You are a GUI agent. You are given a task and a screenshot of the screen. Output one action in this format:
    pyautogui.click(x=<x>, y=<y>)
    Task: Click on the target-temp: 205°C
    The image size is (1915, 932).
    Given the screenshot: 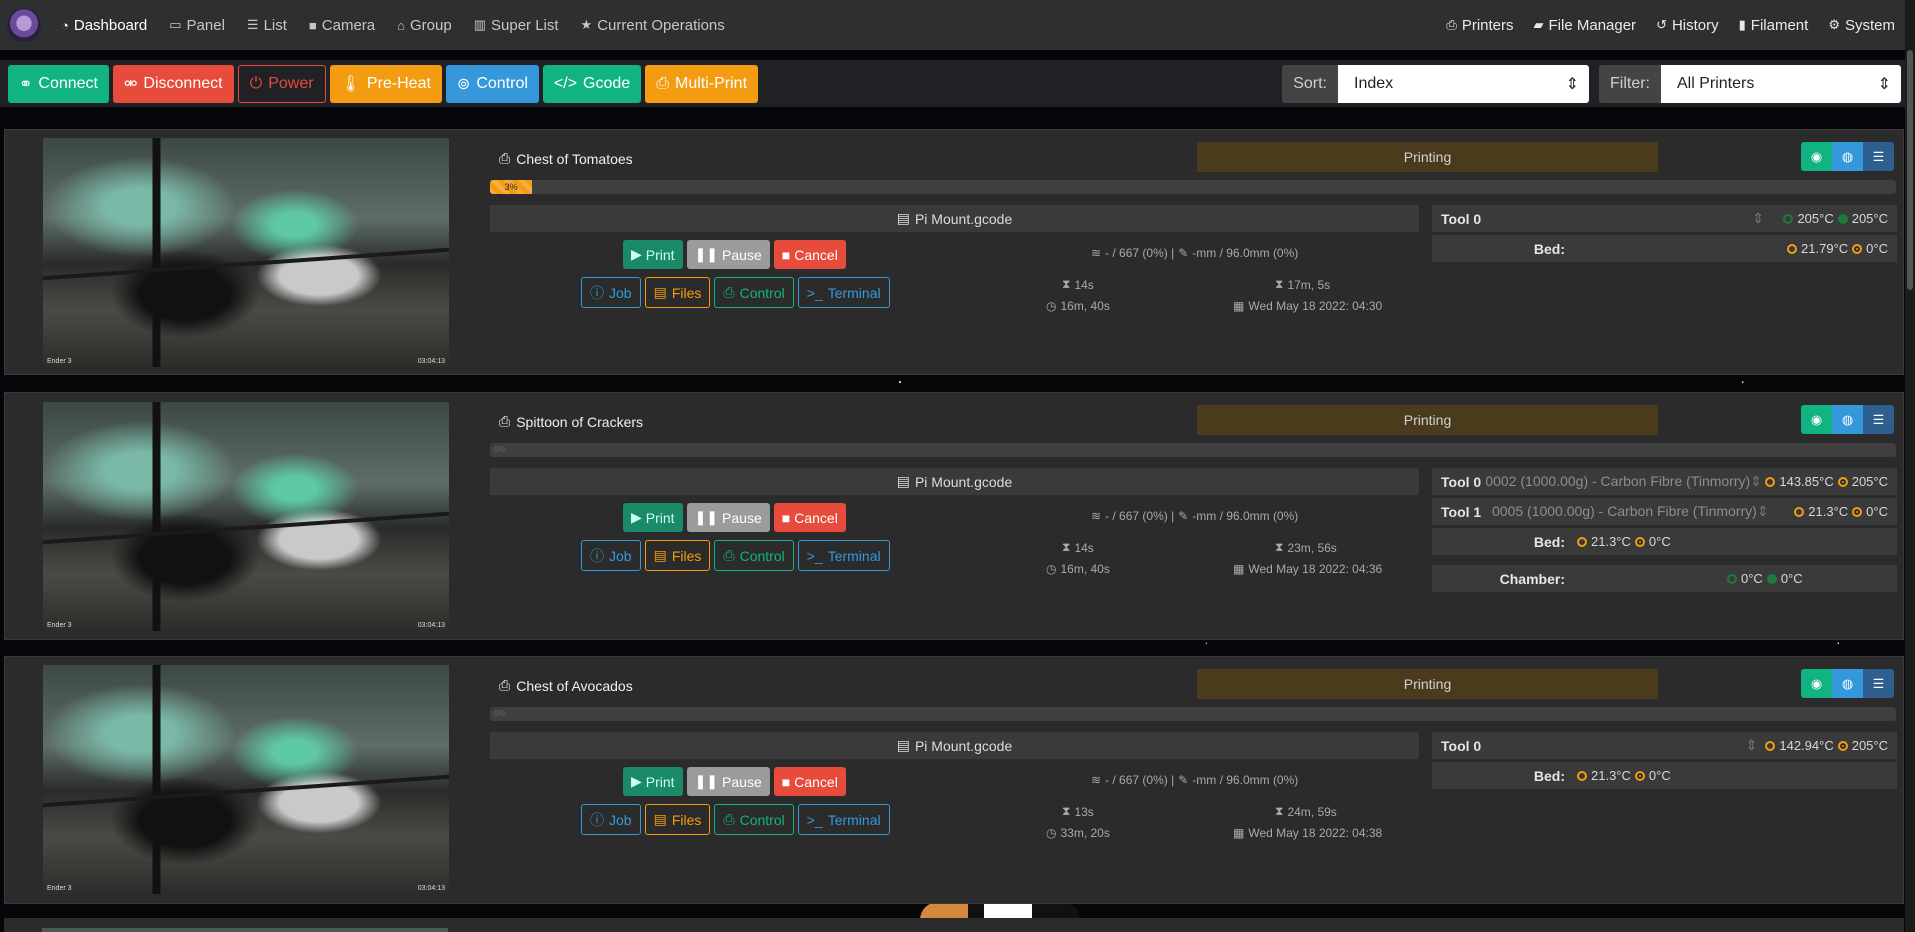 What is the action you would take?
    pyautogui.click(x=1869, y=218)
    